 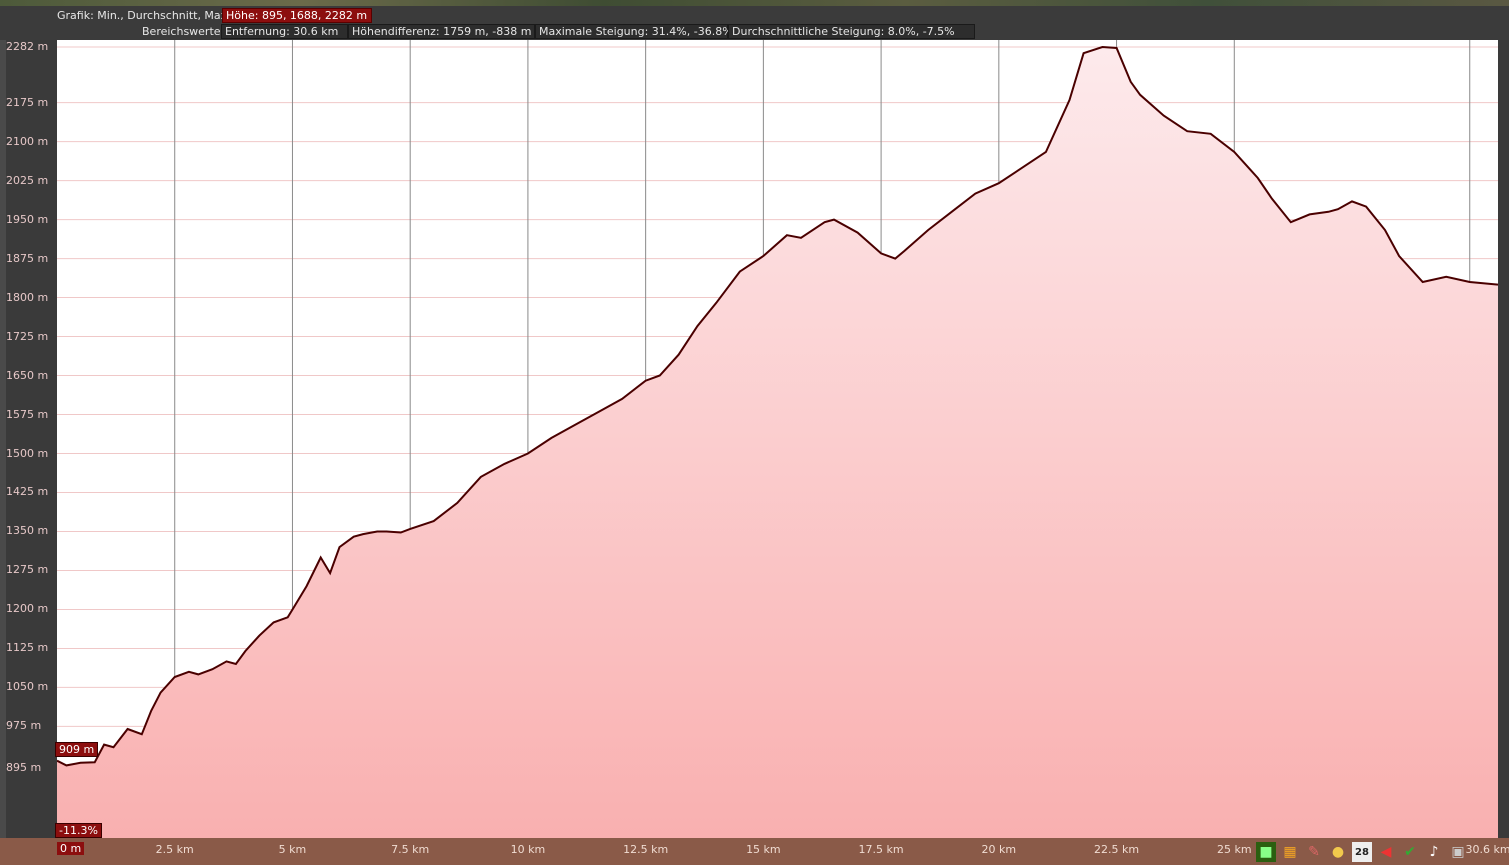 What do you see at coordinates (1266, 852) in the screenshot?
I see `nvidia-icon: ■` at bounding box center [1266, 852].